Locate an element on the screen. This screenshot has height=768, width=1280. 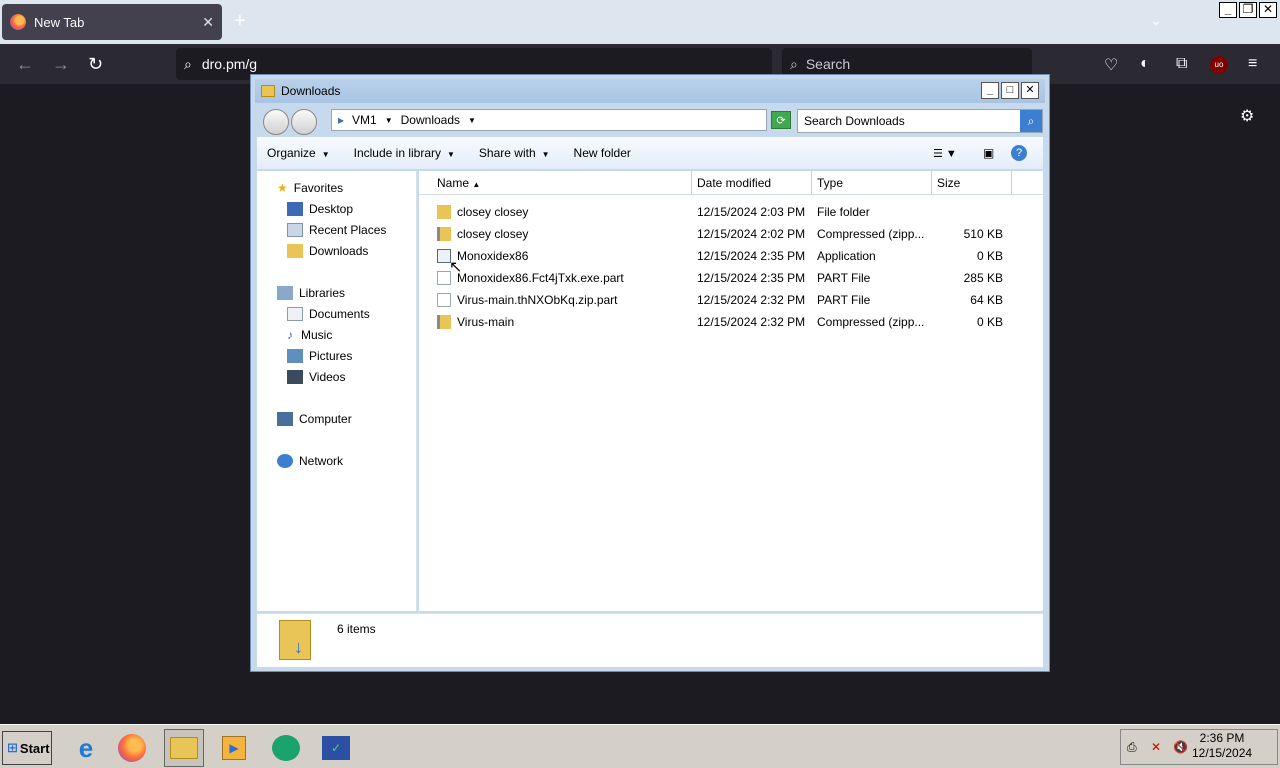
ublock-icon: uo is located at coordinates (1219, 65).